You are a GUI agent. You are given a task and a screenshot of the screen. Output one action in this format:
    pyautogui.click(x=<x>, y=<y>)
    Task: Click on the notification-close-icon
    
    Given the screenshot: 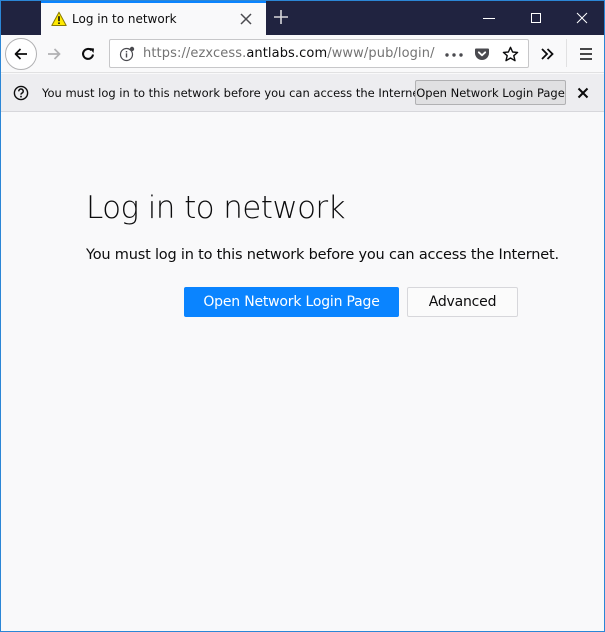 What is the action you would take?
    pyautogui.click(x=583, y=93)
    